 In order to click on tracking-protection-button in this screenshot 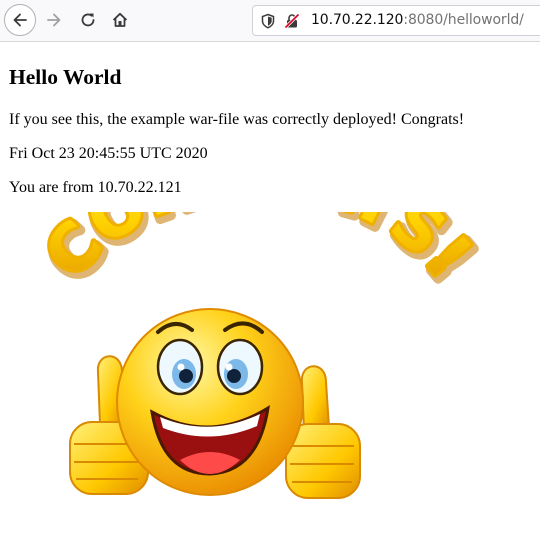, I will do `click(268, 21)`.